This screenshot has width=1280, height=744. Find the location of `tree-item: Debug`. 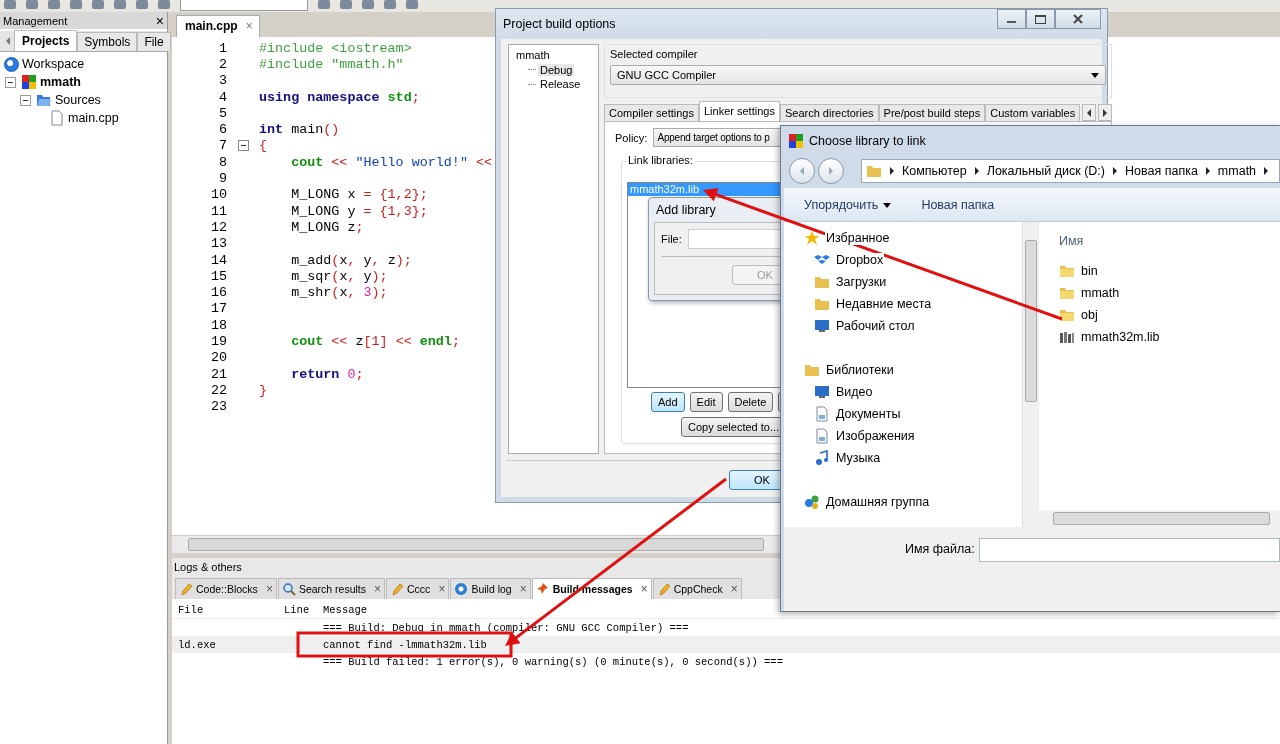

tree-item: Debug is located at coordinates (556, 69).